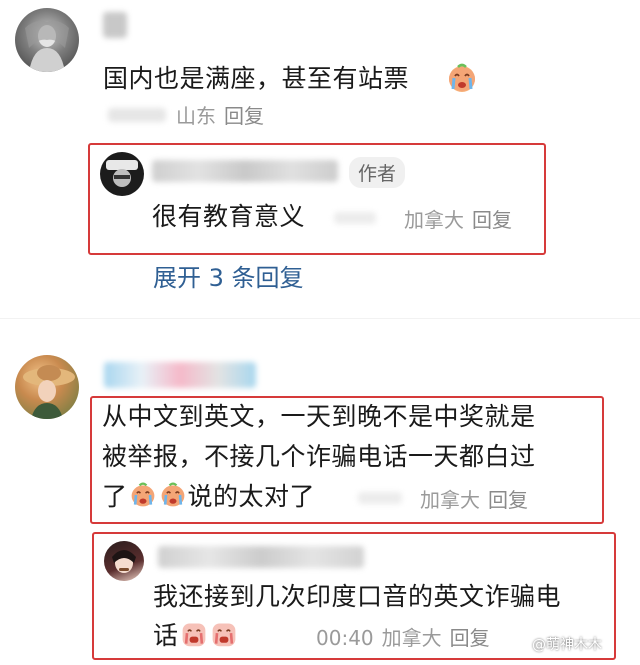 The height and width of the screenshot is (665, 640). Describe the element at coordinates (229, 216) in the screenshot. I see `reply-text: 很有教育意义` at that location.